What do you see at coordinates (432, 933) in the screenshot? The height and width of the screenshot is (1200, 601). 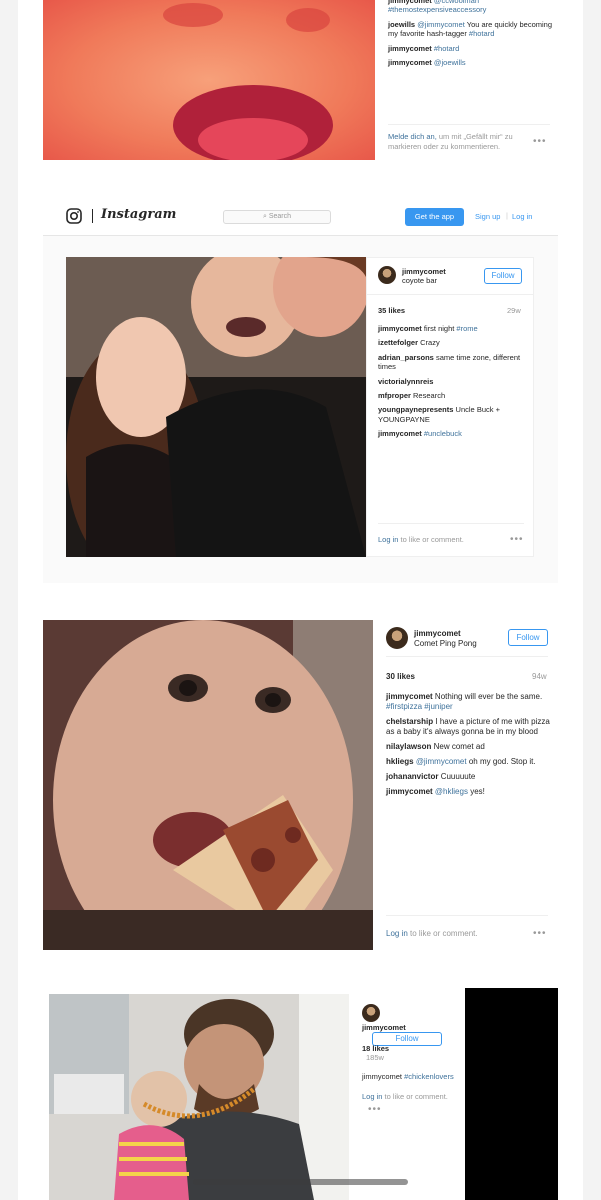 I see `post3-login-prompt: Log in to like or comment.` at bounding box center [432, 933].